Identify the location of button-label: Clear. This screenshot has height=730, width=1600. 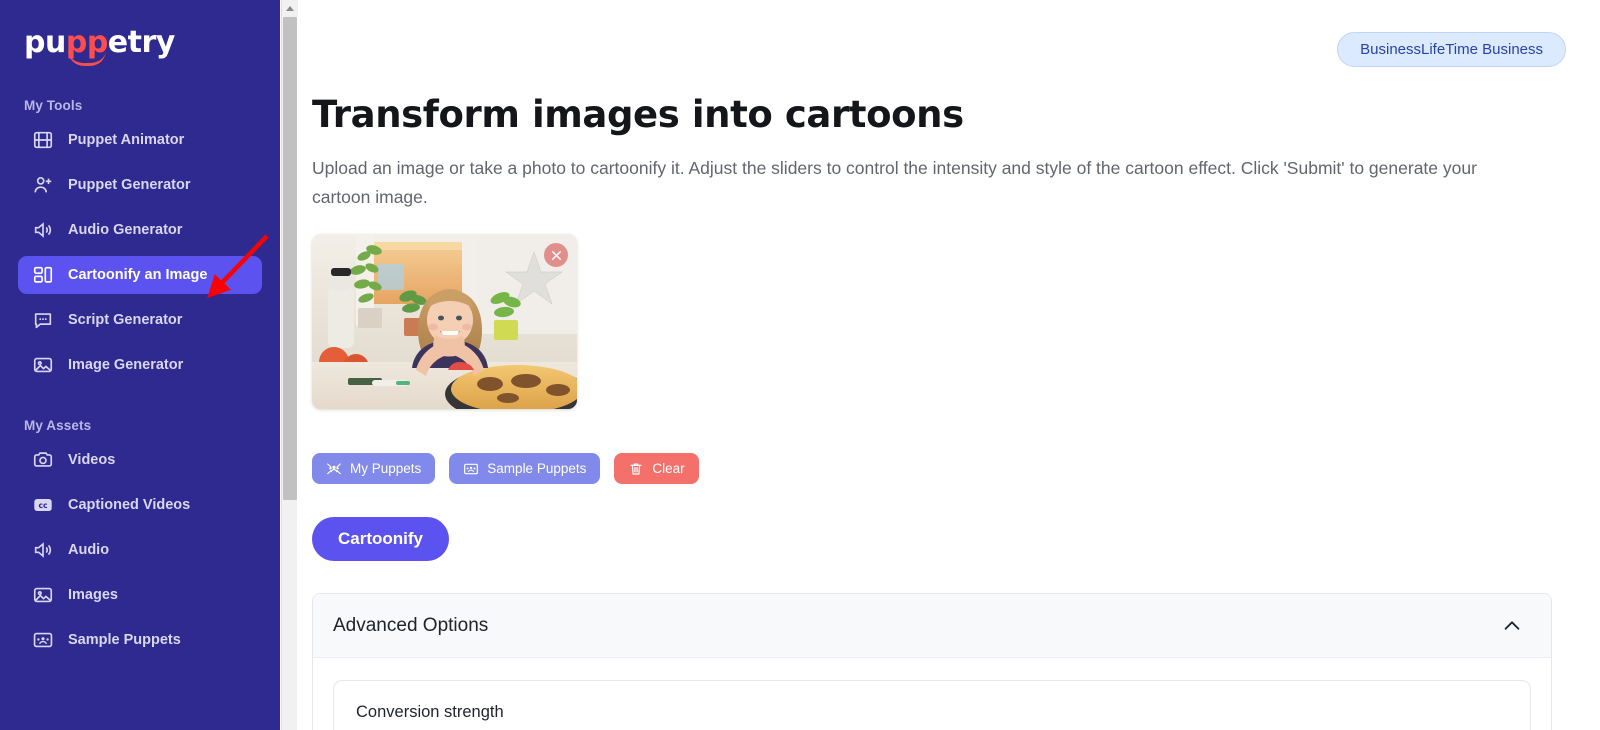
(668, 468).